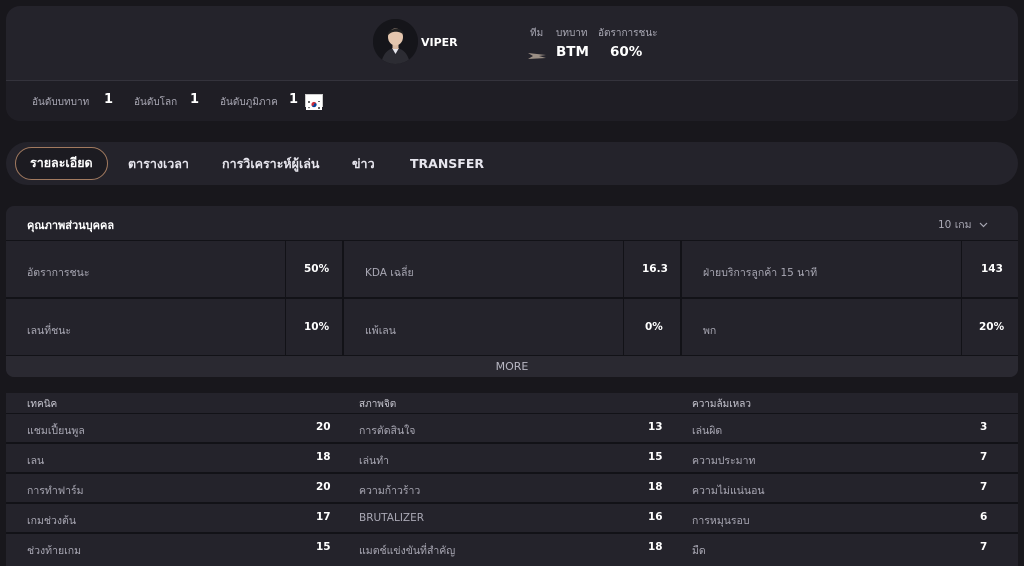  Describe the element at coordinates (158, 163) in the screenshot. I see `tab-schedule: ตารางเวลา` at that location.